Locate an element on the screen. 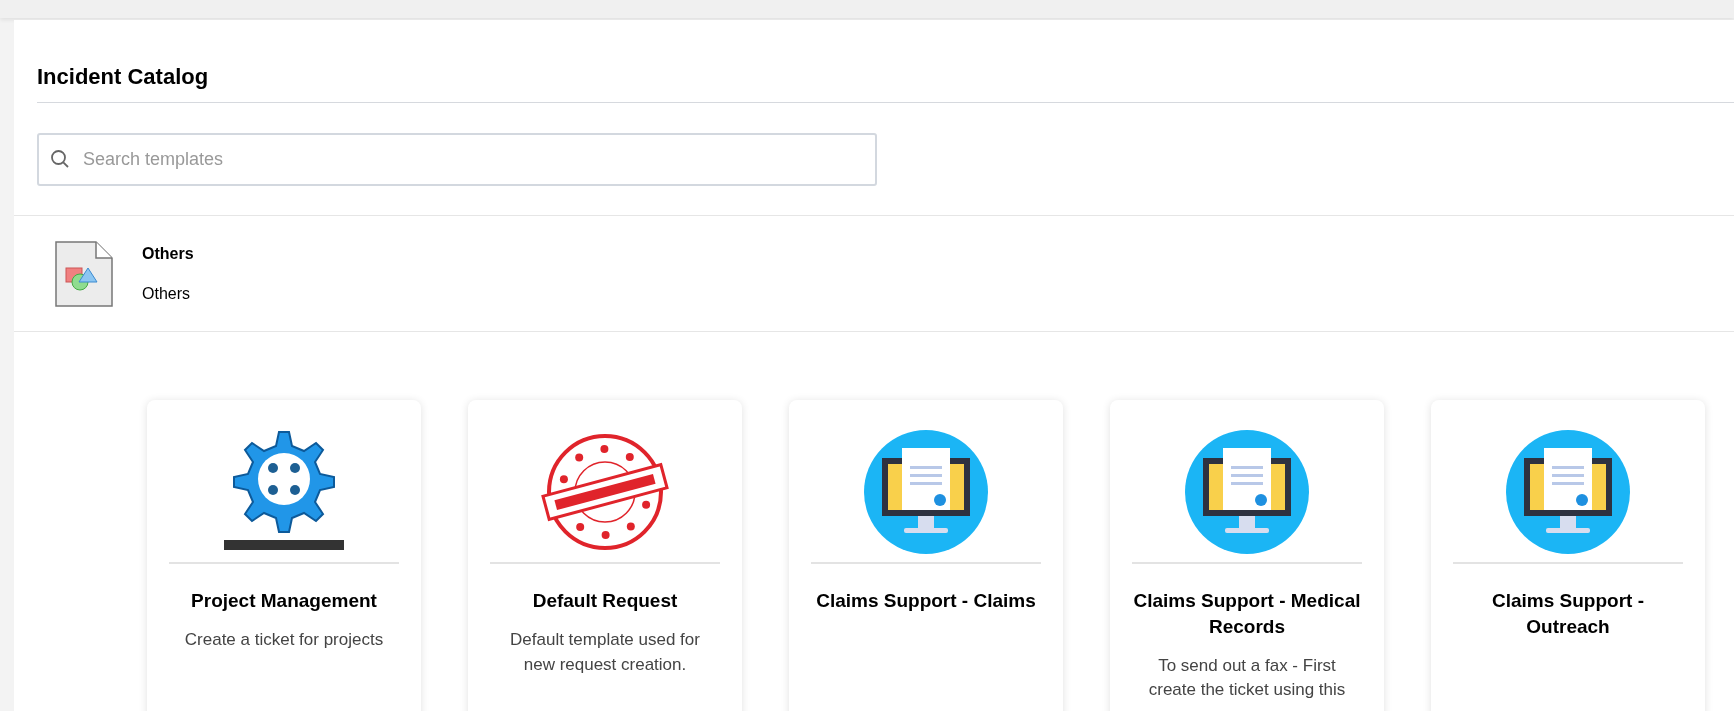 The image size is (1734, 711). template-card: Project Management Create a ticket for projects is located at coordinates (284, 555).